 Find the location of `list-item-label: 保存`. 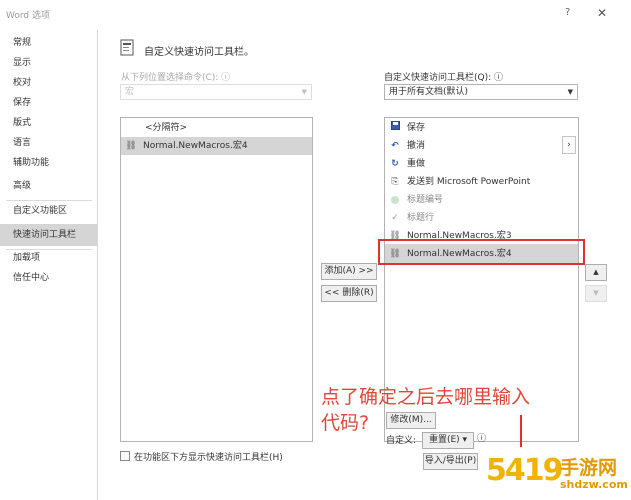

list-item-label: 保存 is located at coordinates (416, 128).